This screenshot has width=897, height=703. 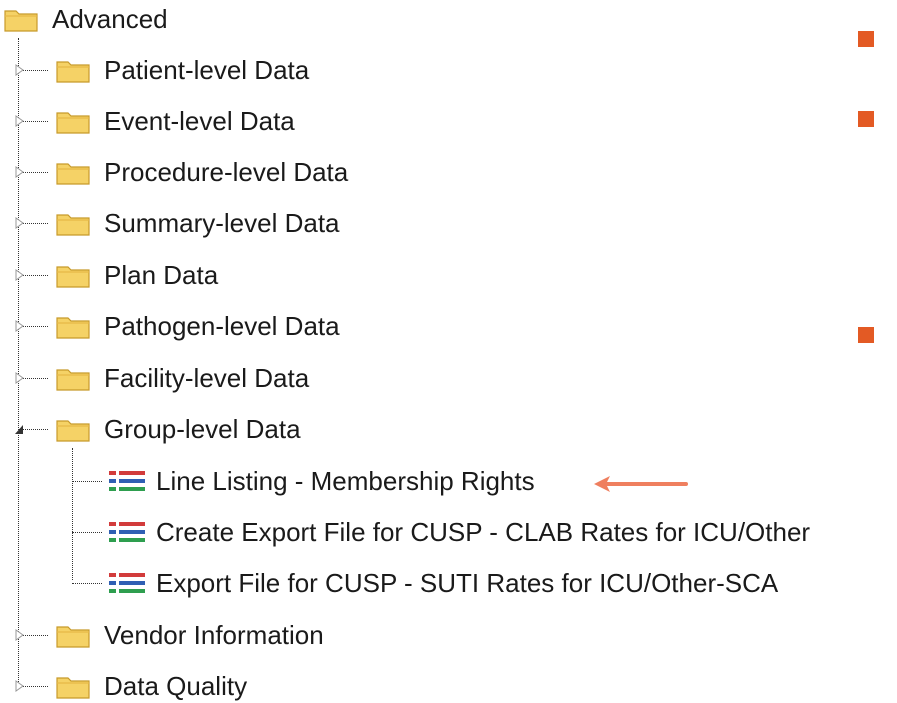 I want to click on tree-folder-event-level-data: Event-level Data, so click(x=175, y=121).